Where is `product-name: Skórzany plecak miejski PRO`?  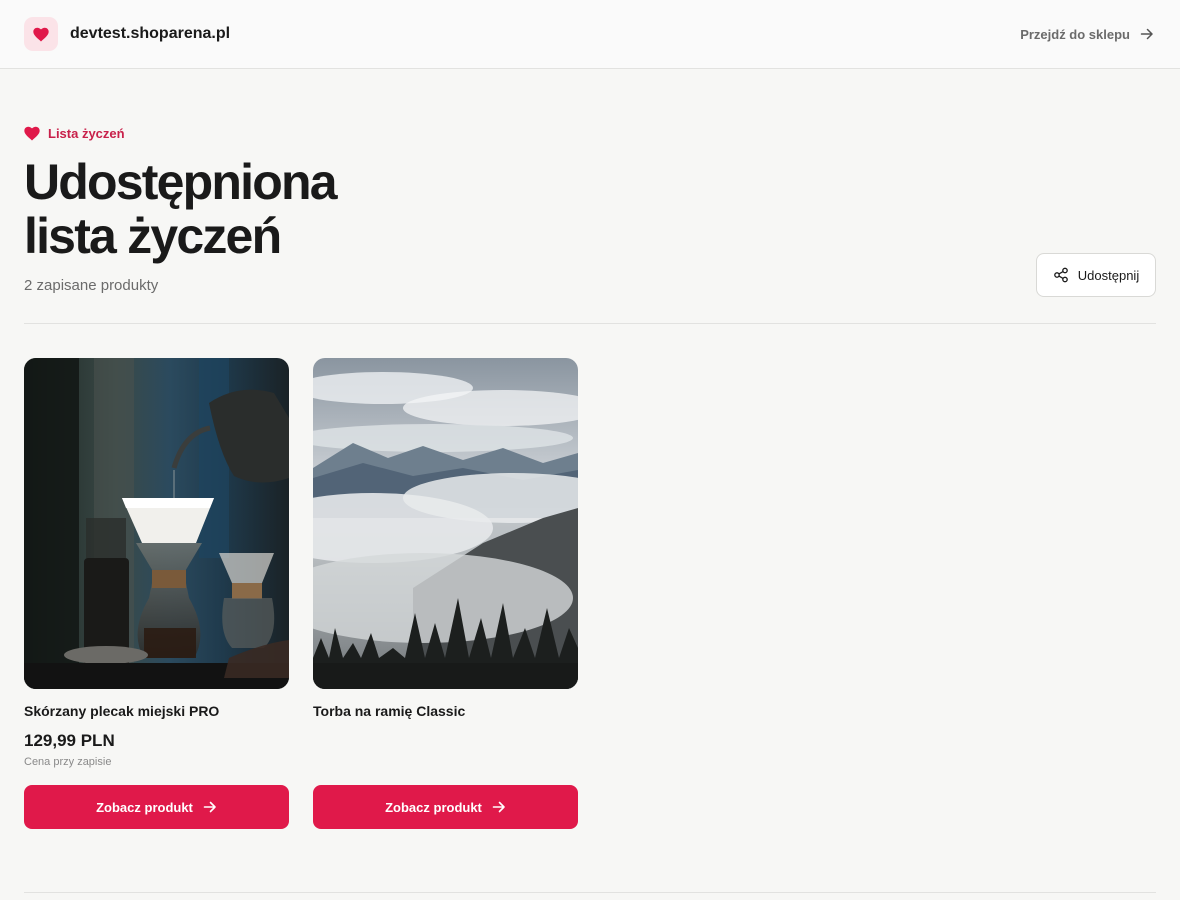
product-name: Skórzany plecak miejski PRO is located at coordinates (121, 711).